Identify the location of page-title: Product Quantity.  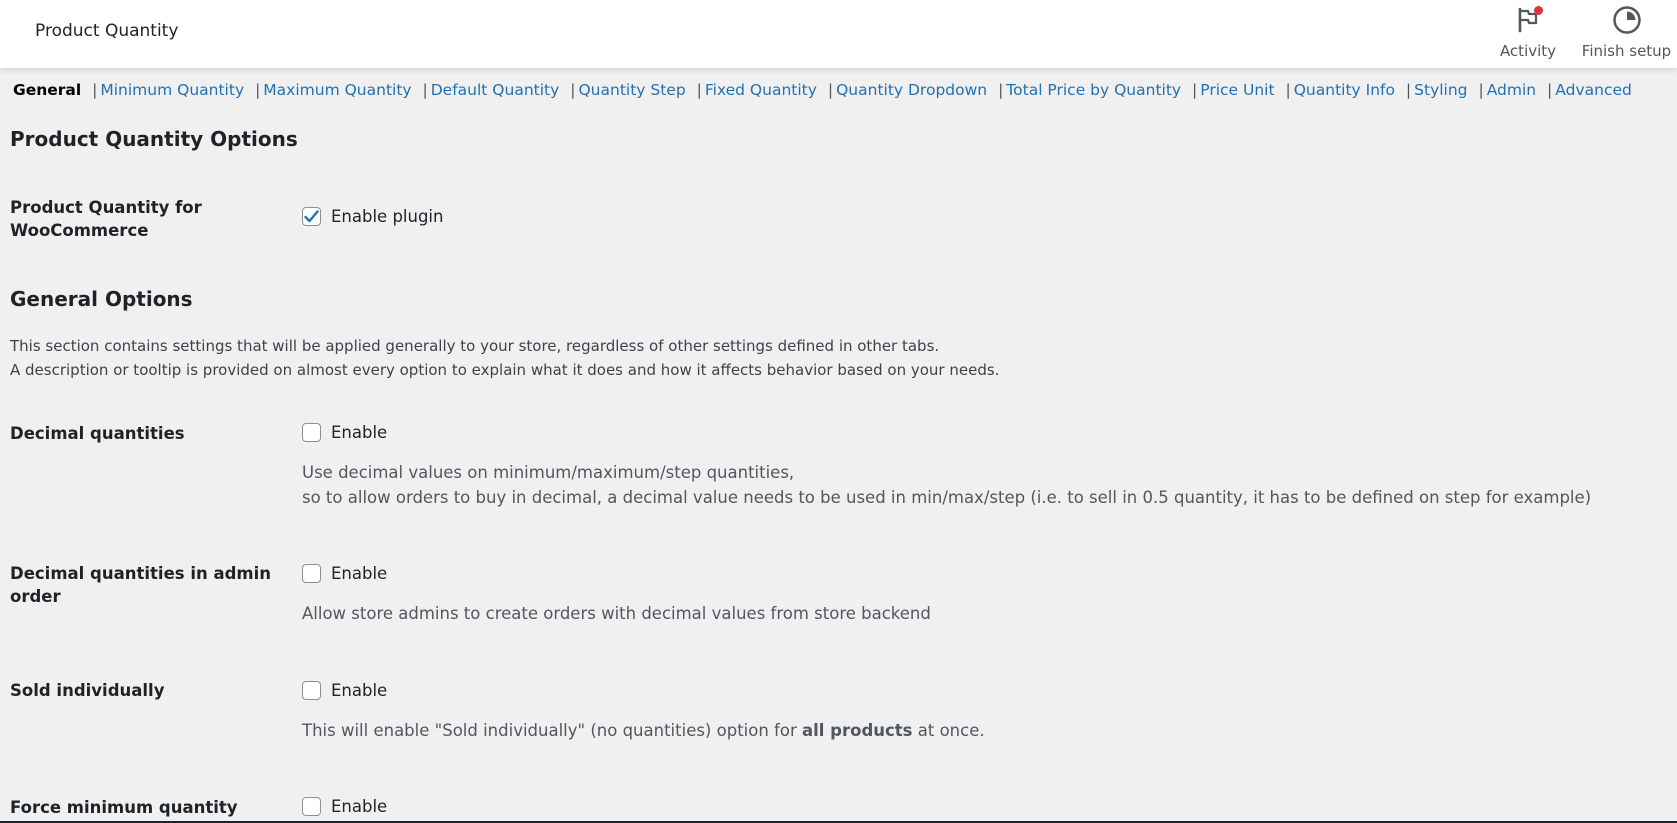
(107, 31).